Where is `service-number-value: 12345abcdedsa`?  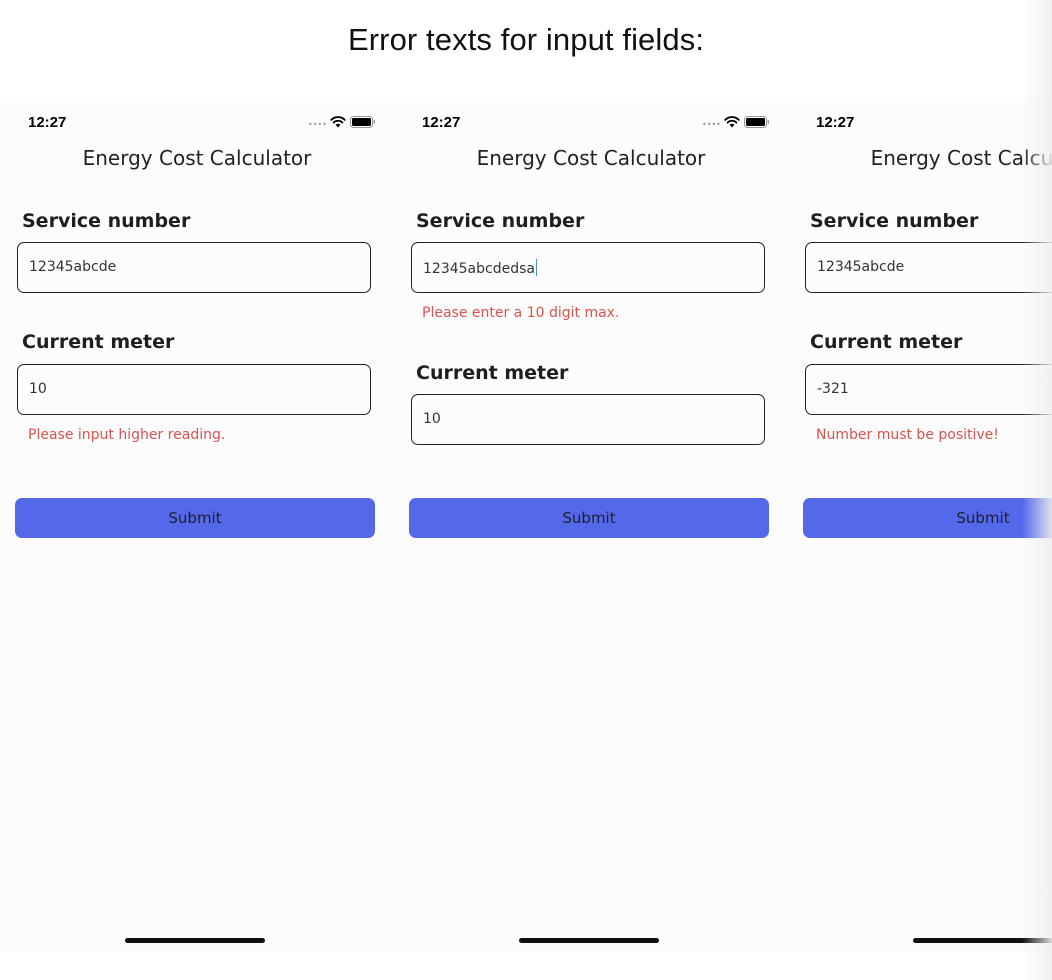 service-number-value: 12345abcdedsa is located at coordinates (480, 268).